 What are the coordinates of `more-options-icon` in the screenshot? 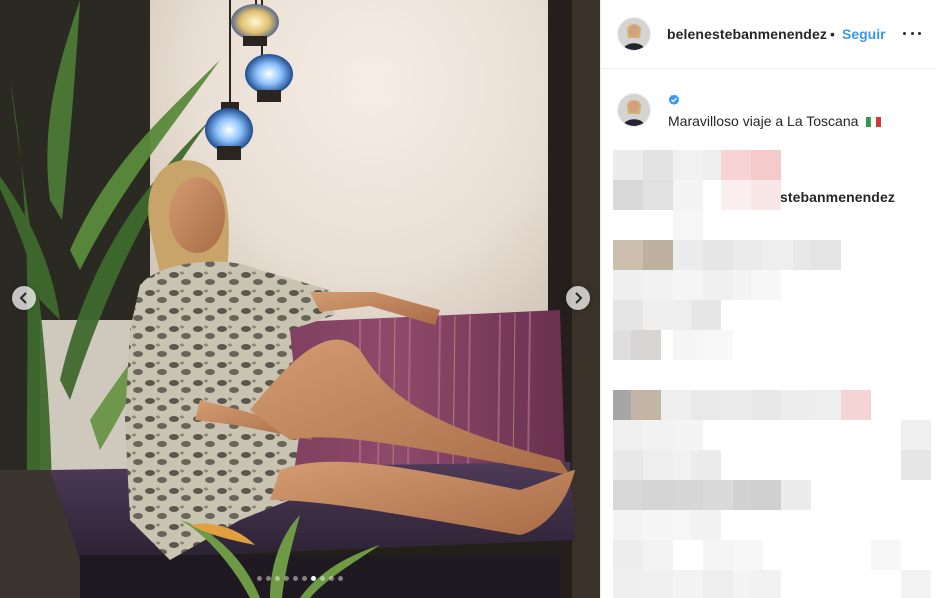 It's located at (912, 33).